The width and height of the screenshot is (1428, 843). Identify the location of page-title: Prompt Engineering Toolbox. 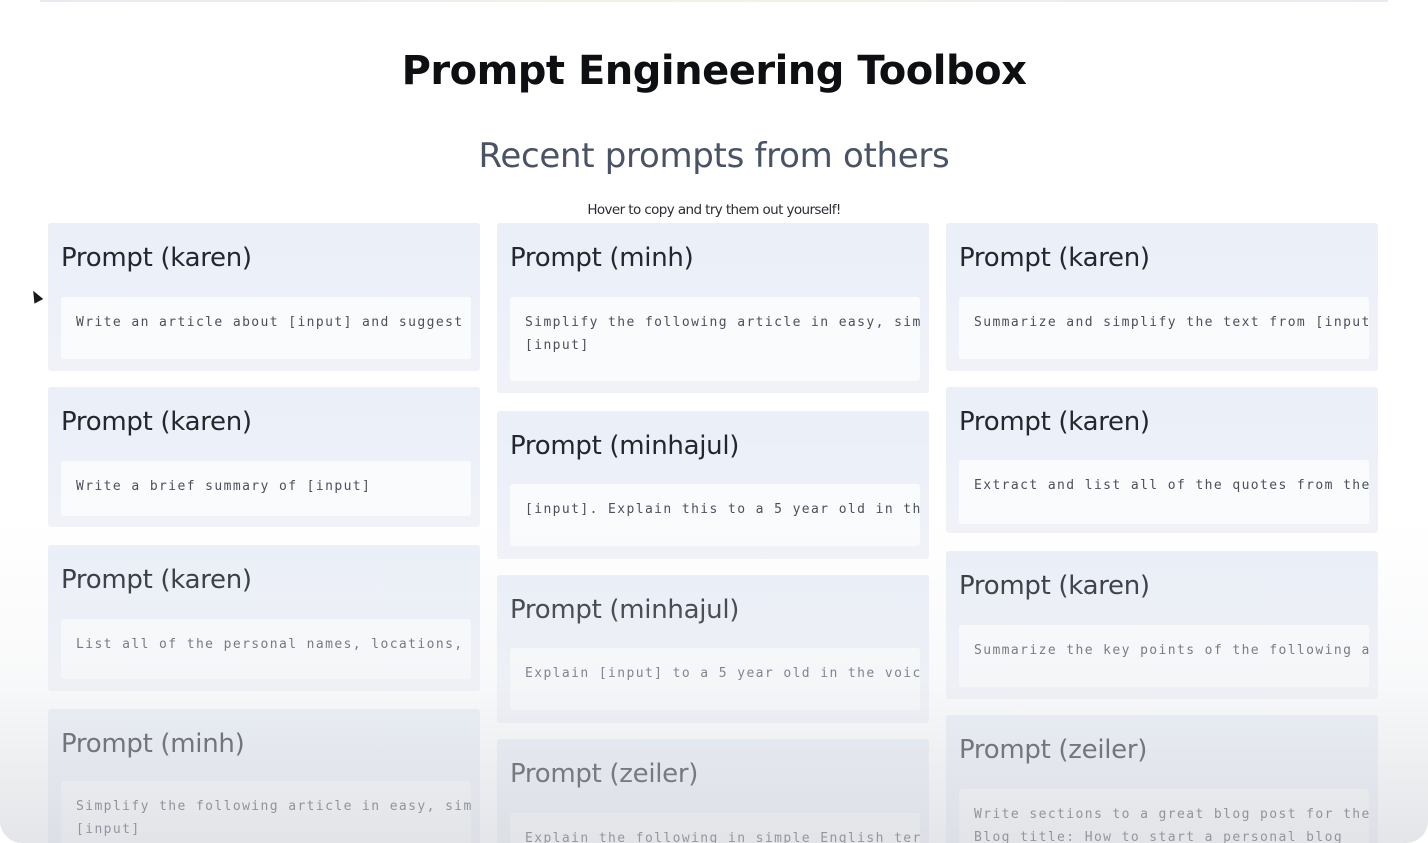
(714, 71).